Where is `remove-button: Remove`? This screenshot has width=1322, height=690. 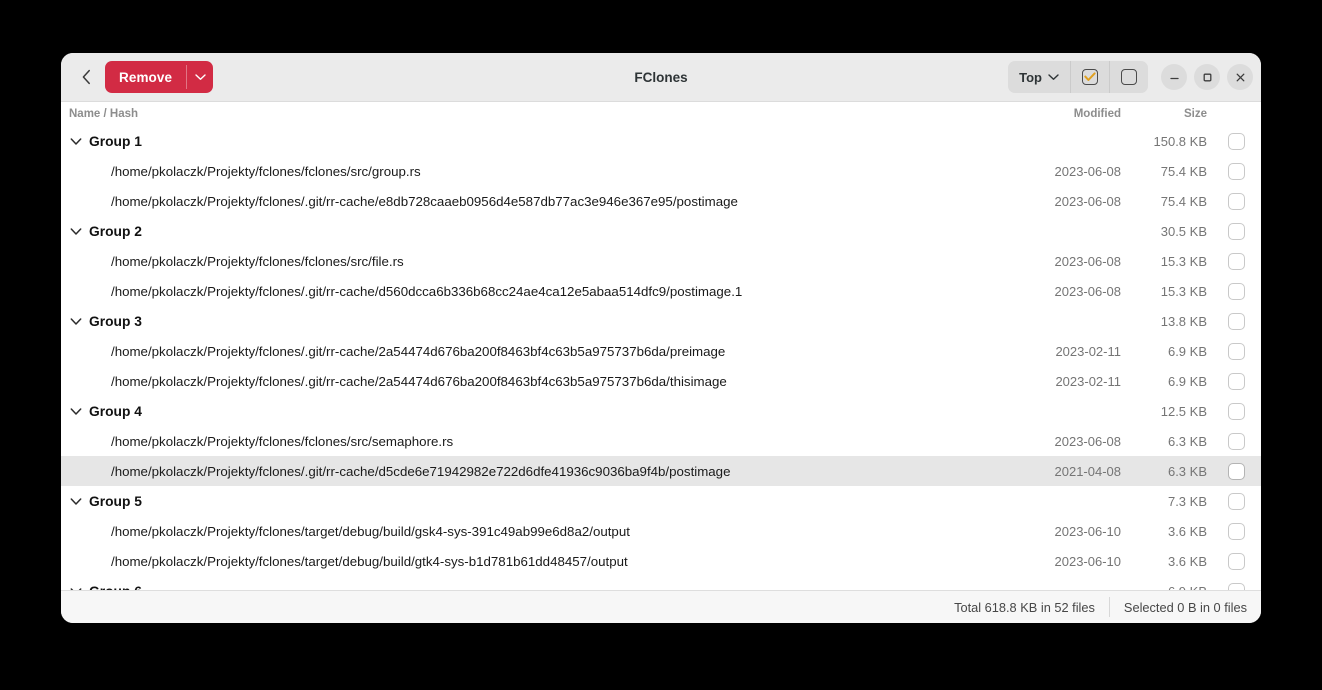
remove-button: Remove is located at coordinates (145, 77).